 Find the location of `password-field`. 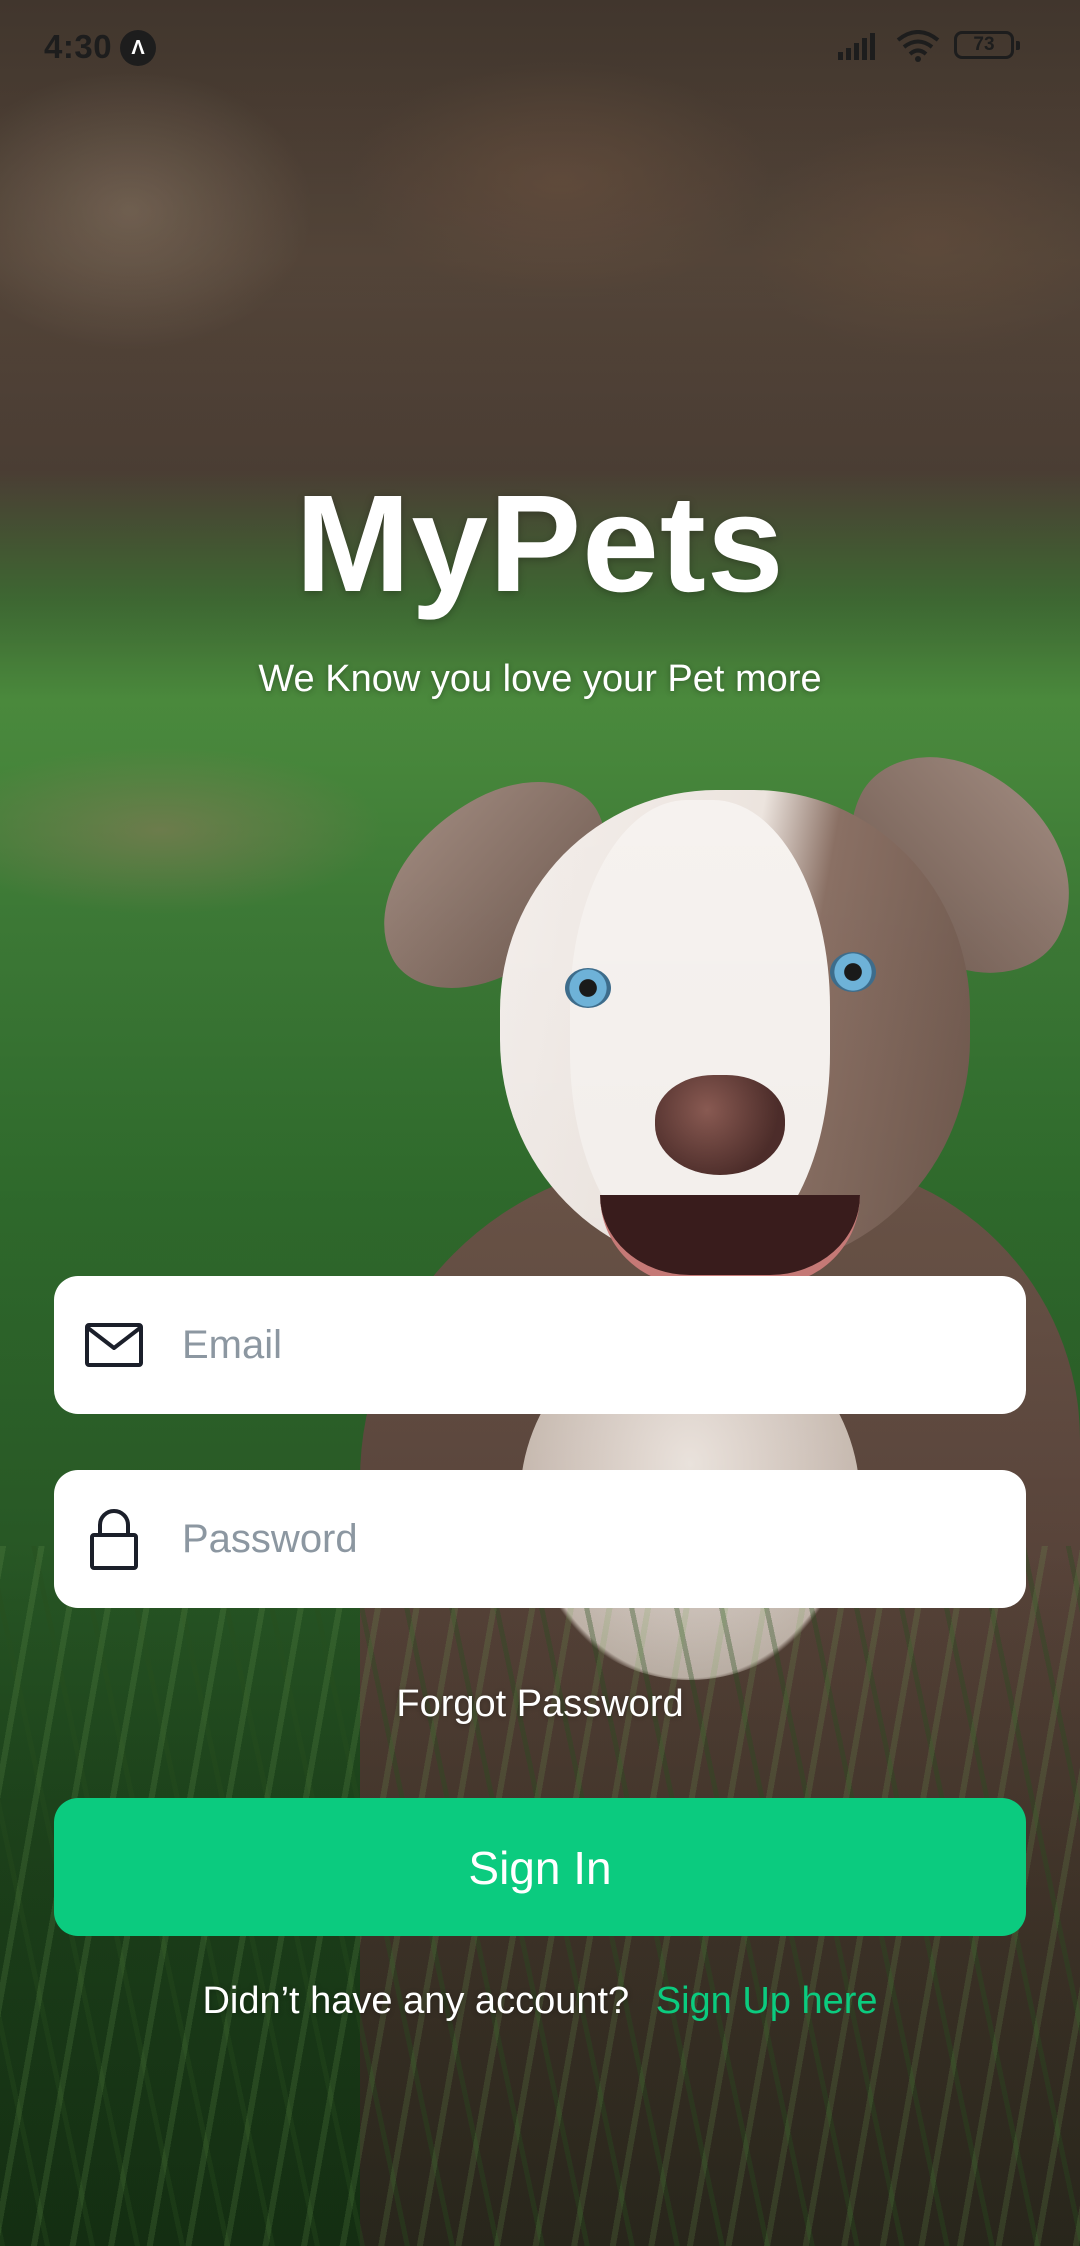

password-field is located at coordinates (540, 1539).